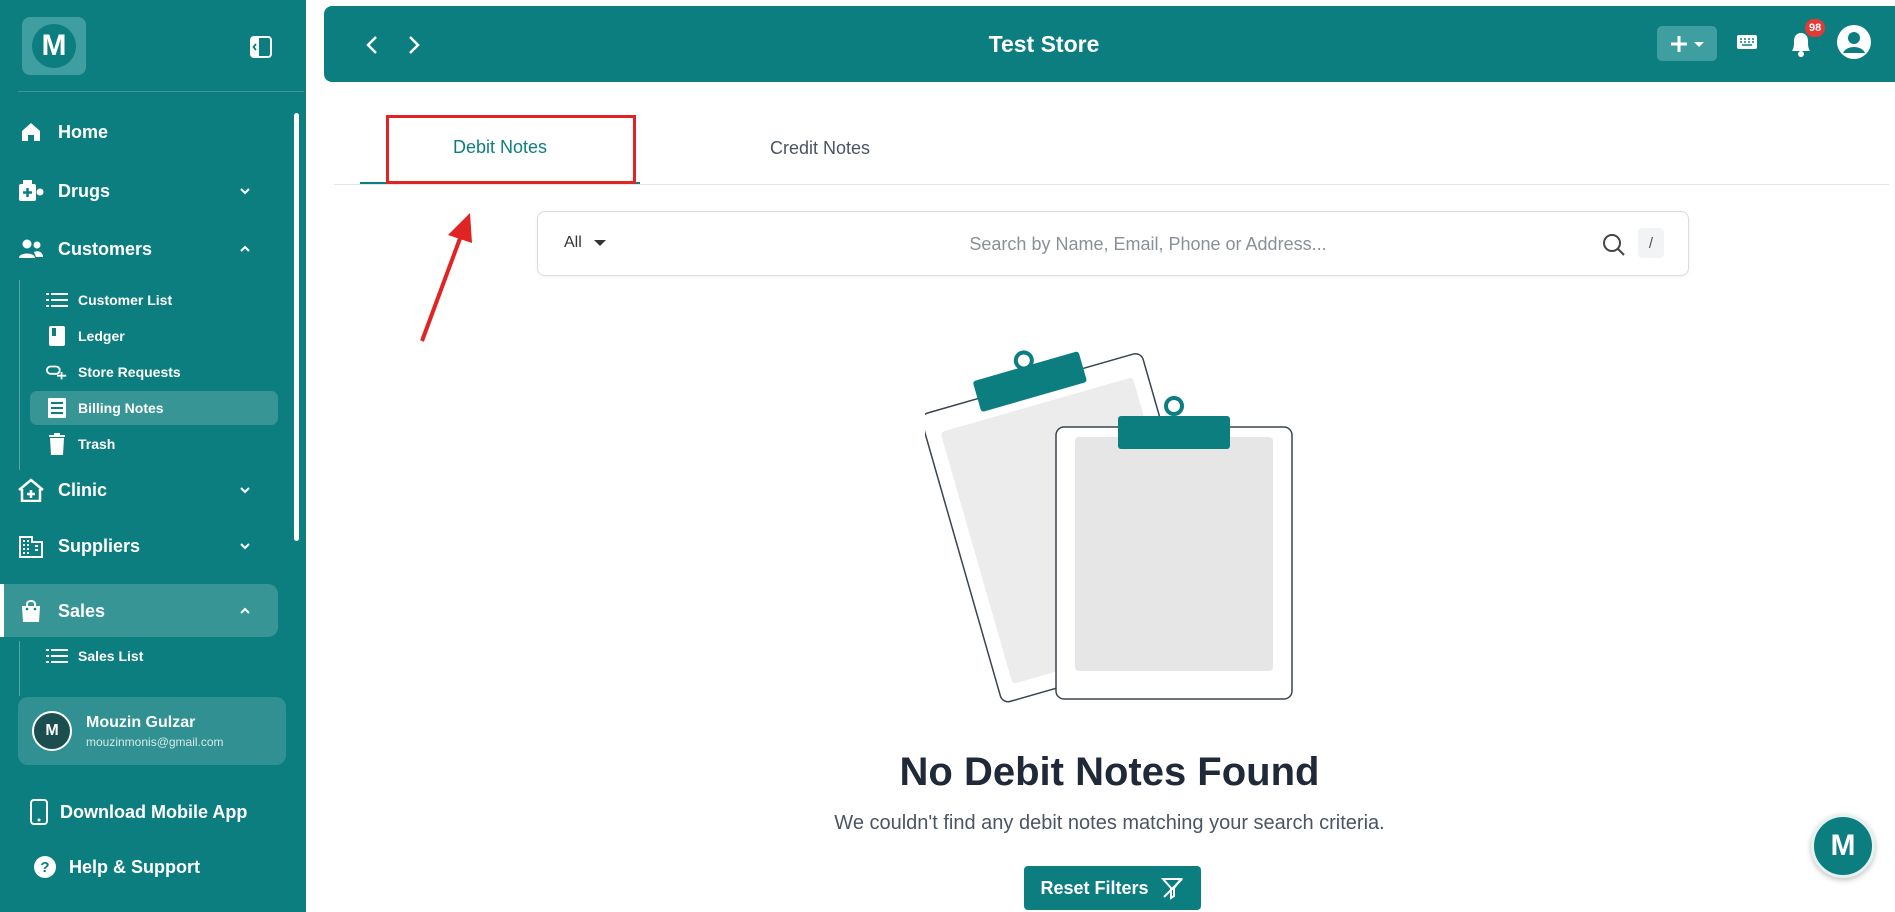  What do you see at coordinates (125, 300) in the screenshot?
I see `submenu-label: Customer List` at bounding box center [125, 300].